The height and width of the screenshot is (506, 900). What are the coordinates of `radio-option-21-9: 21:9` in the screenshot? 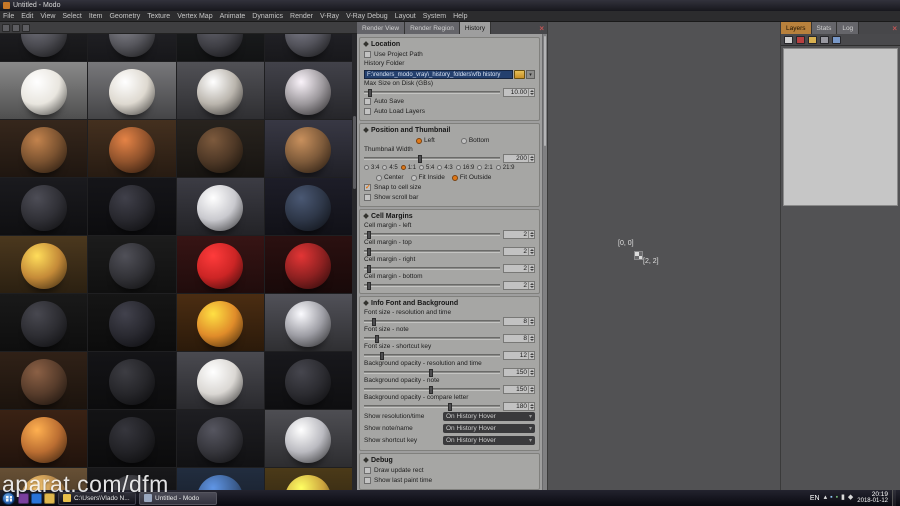 It's located at (504, 168).